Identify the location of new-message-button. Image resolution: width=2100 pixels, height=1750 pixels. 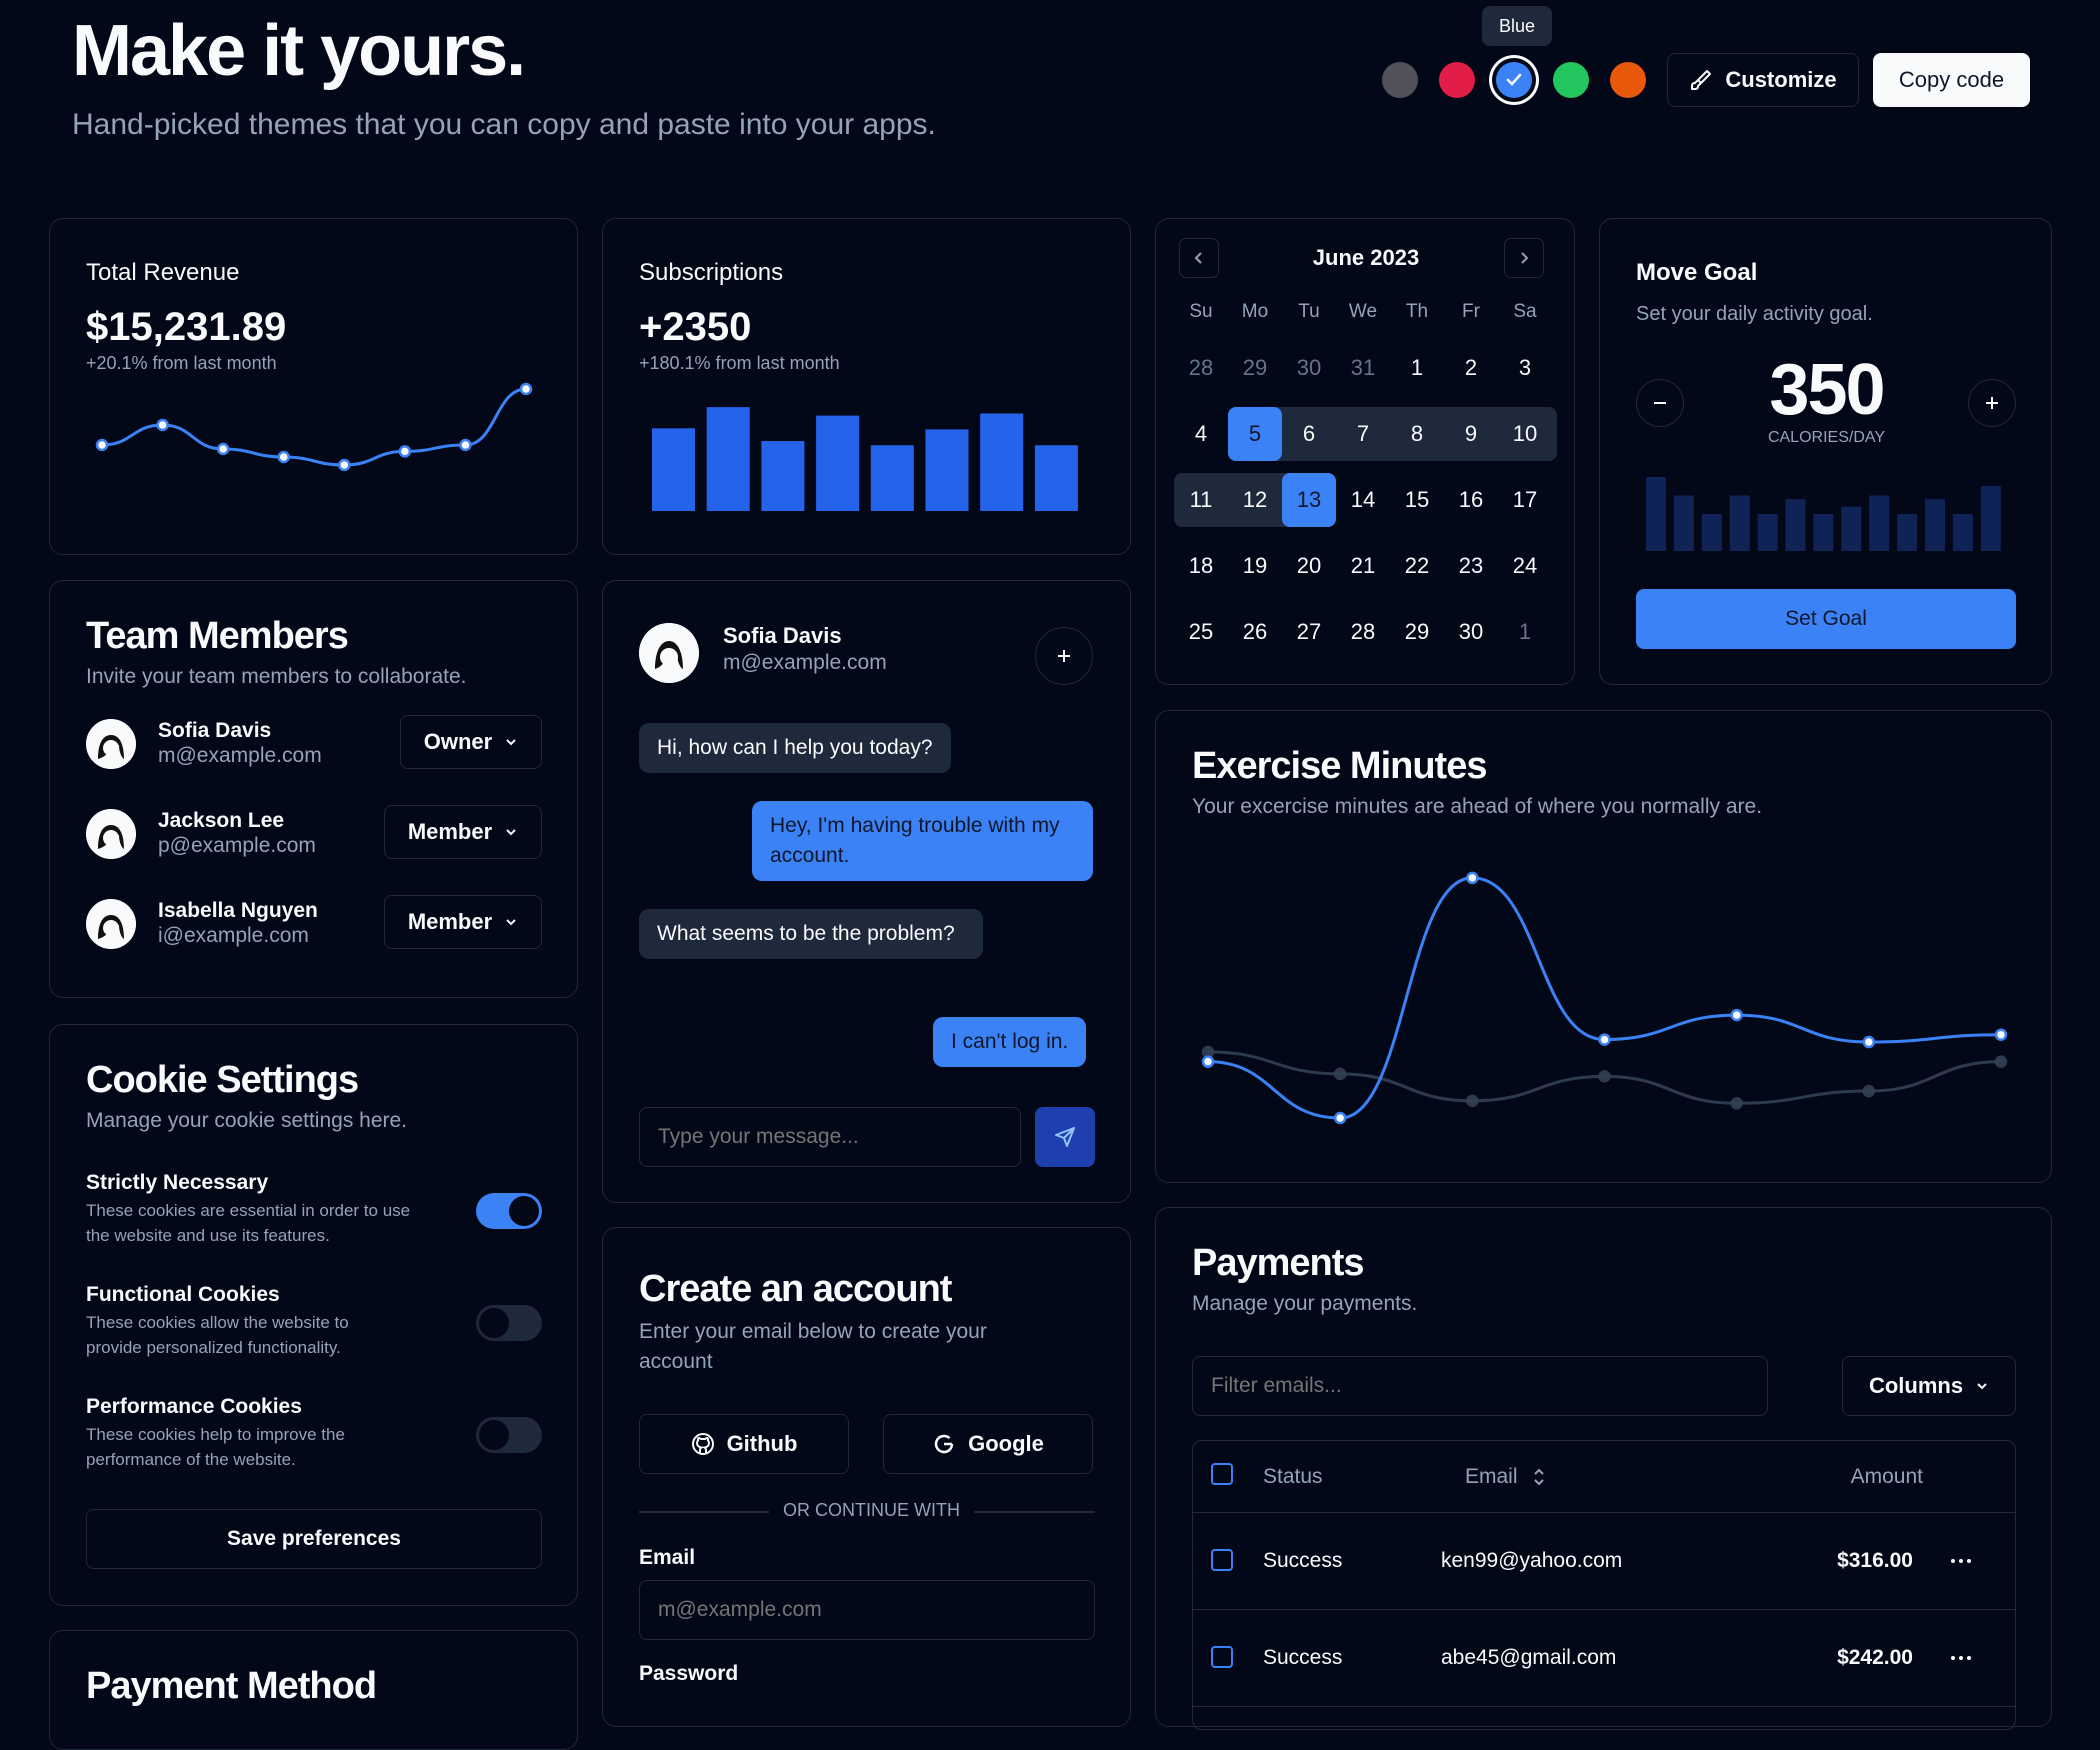
(1064, 656).